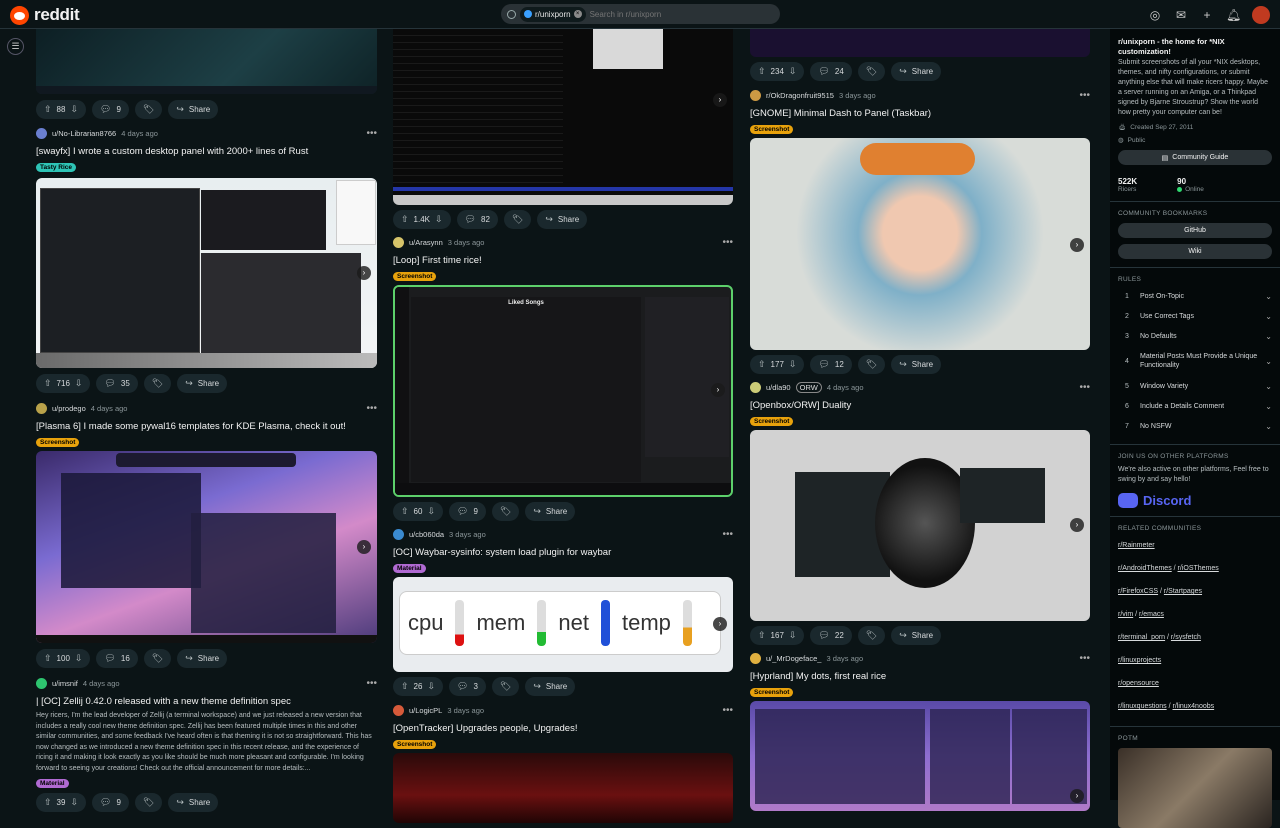 Image resolution: width=1280 pixels, height=828 pixels. Describe the element at coordinates (1195, 788) in the screenshot. I see `potm-image` at that location.